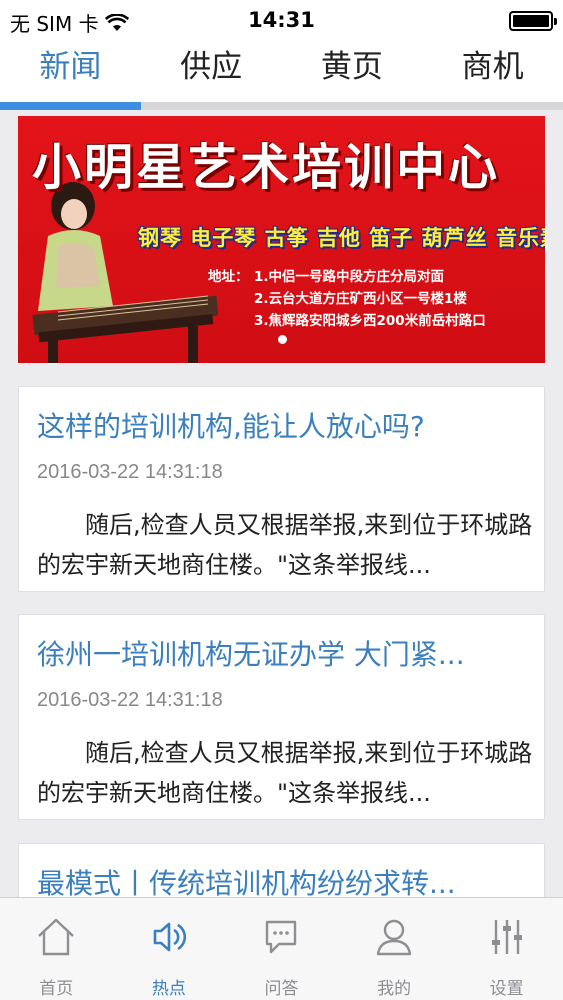 The width and height of the screenshot is (563, 1000). Describe the element at coordinates (266, 167) in the screenshot. I see `banner-title: 小明星艺术培训中心` at that location.